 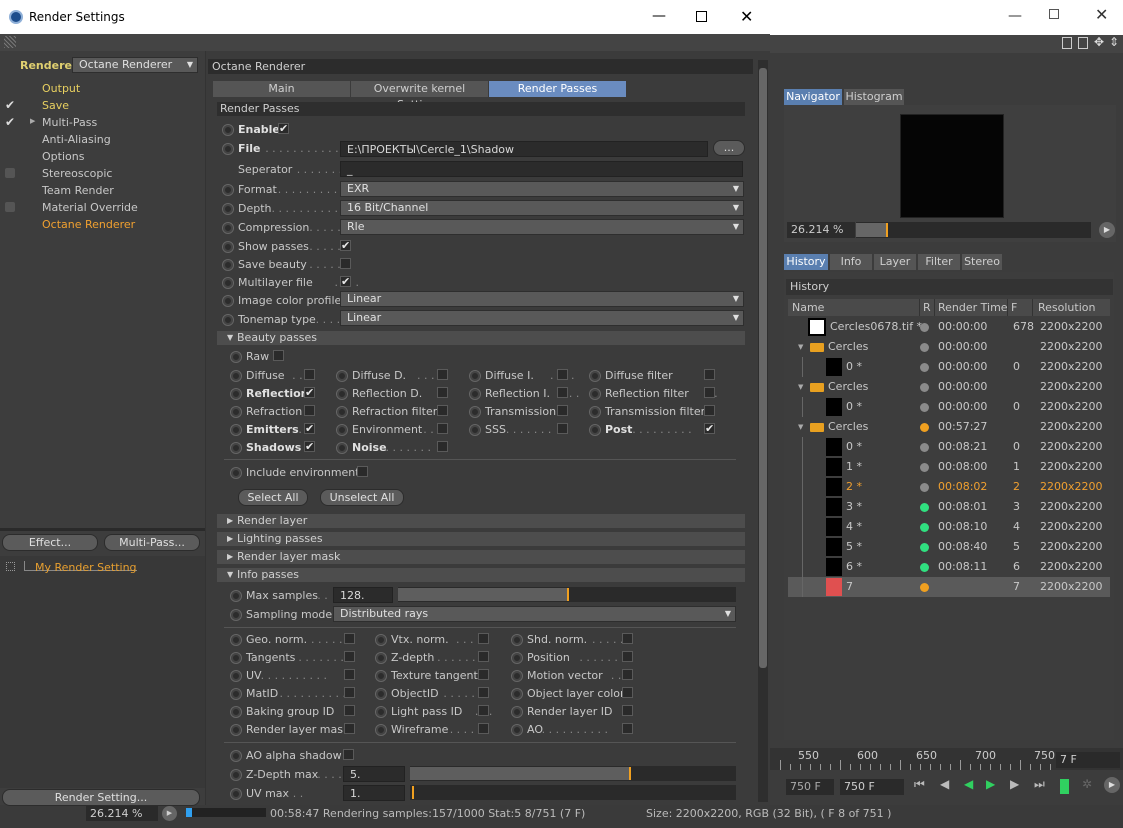 What do you see at coordinates (362, 497) in the screenshot?
I see `unselect-all-button: Unselect All` at bounding box center [362, 497].